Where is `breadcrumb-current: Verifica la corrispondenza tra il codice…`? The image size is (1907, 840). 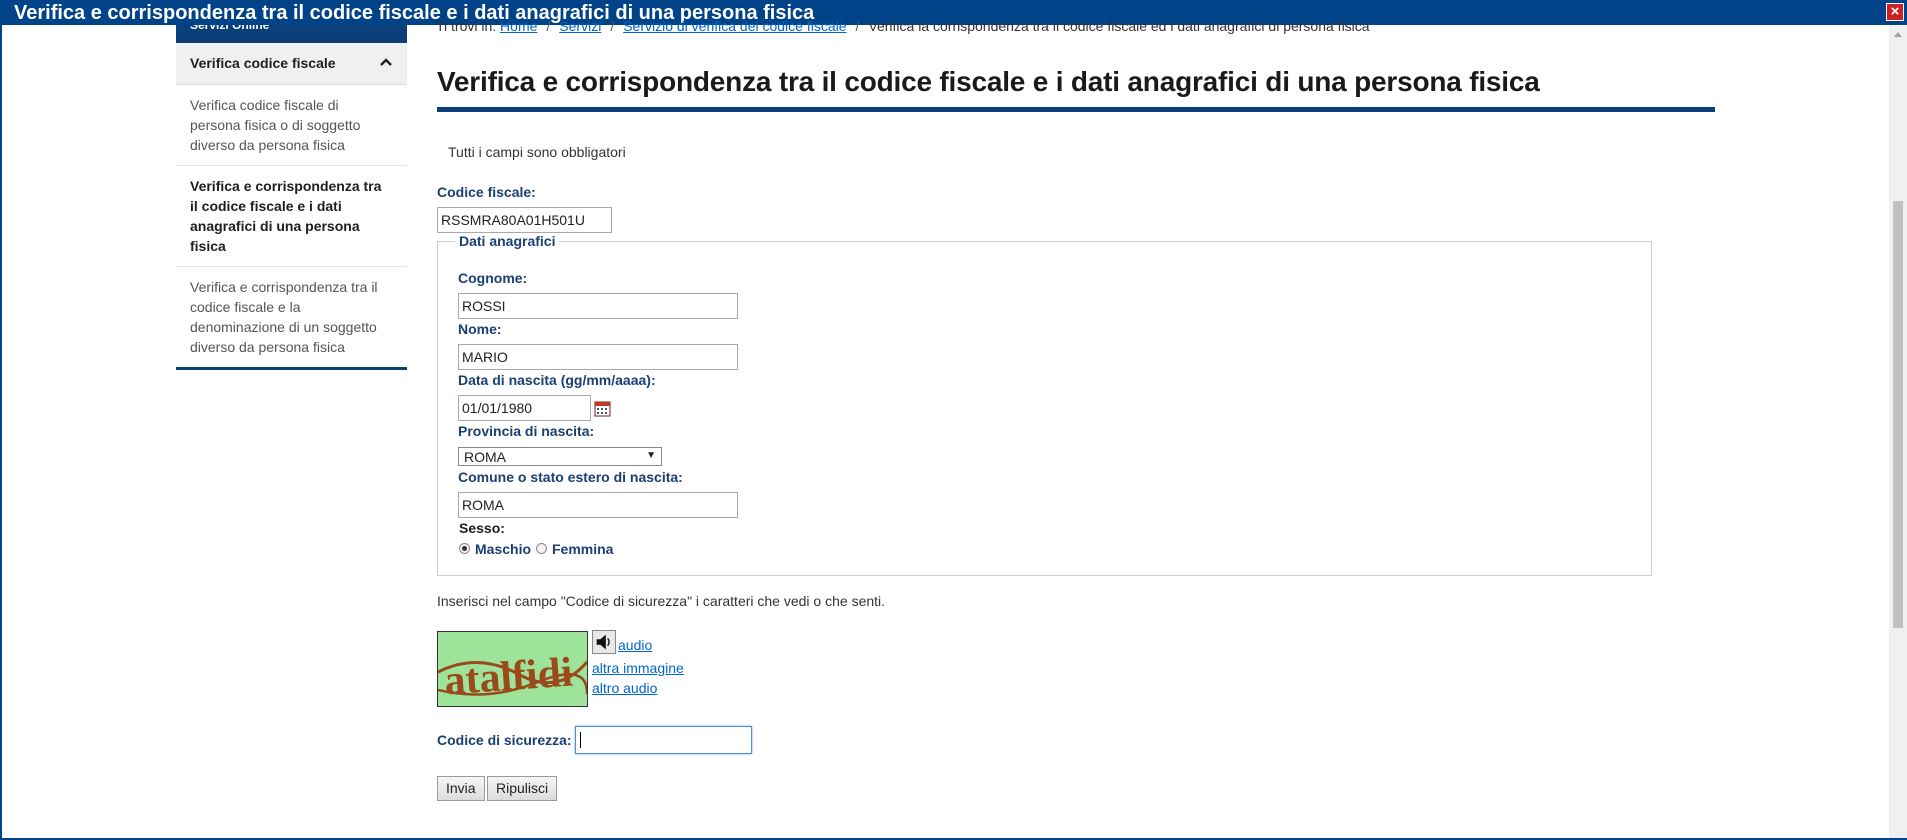
breadcrumb-current: Verifica la corrispondenza tra il codice… is located at coordinates (1119, 26).